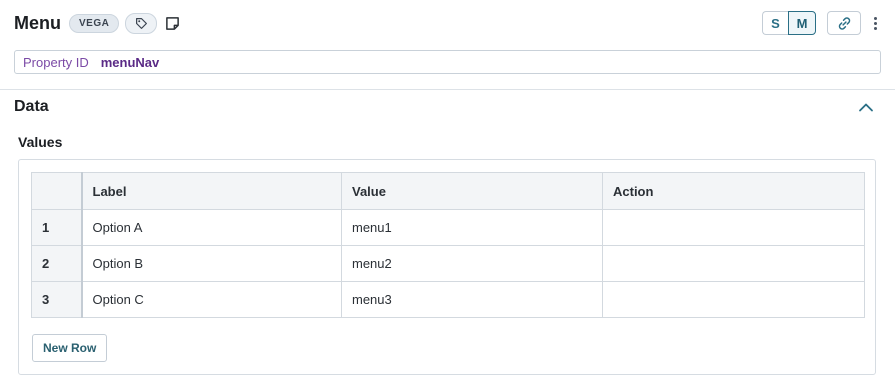 Image resolution: width=895 pixels, height=387 pixels. I want to click on value-column-header: Value, so click(472, 191).